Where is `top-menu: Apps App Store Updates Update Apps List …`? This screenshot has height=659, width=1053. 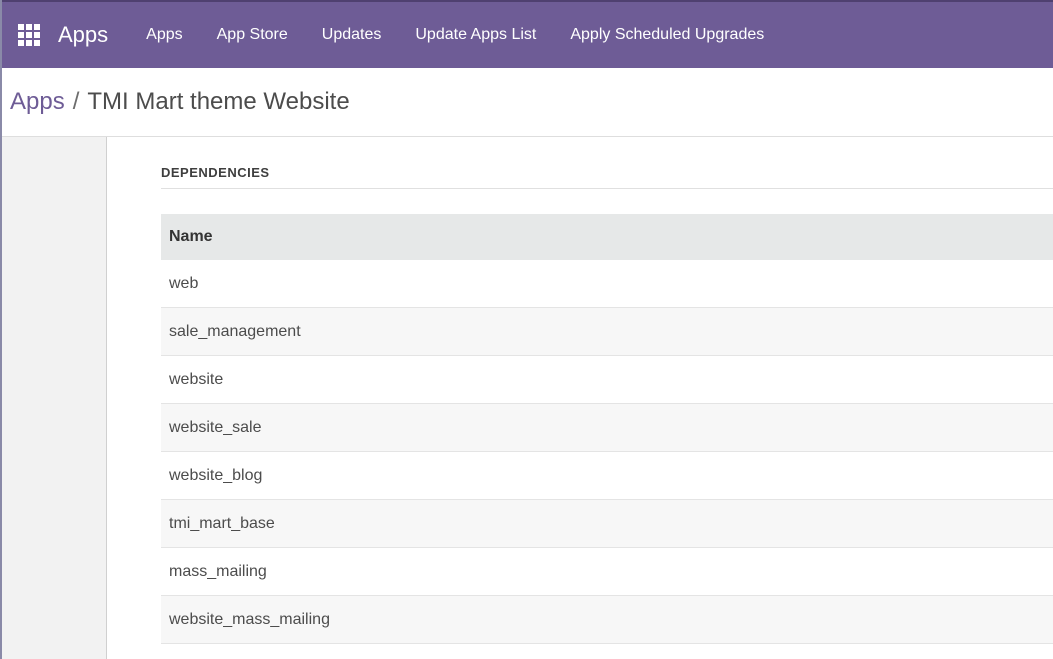 top-menu: Apps App Store Updates Update Apps List … is located at coordinates (472, 35).